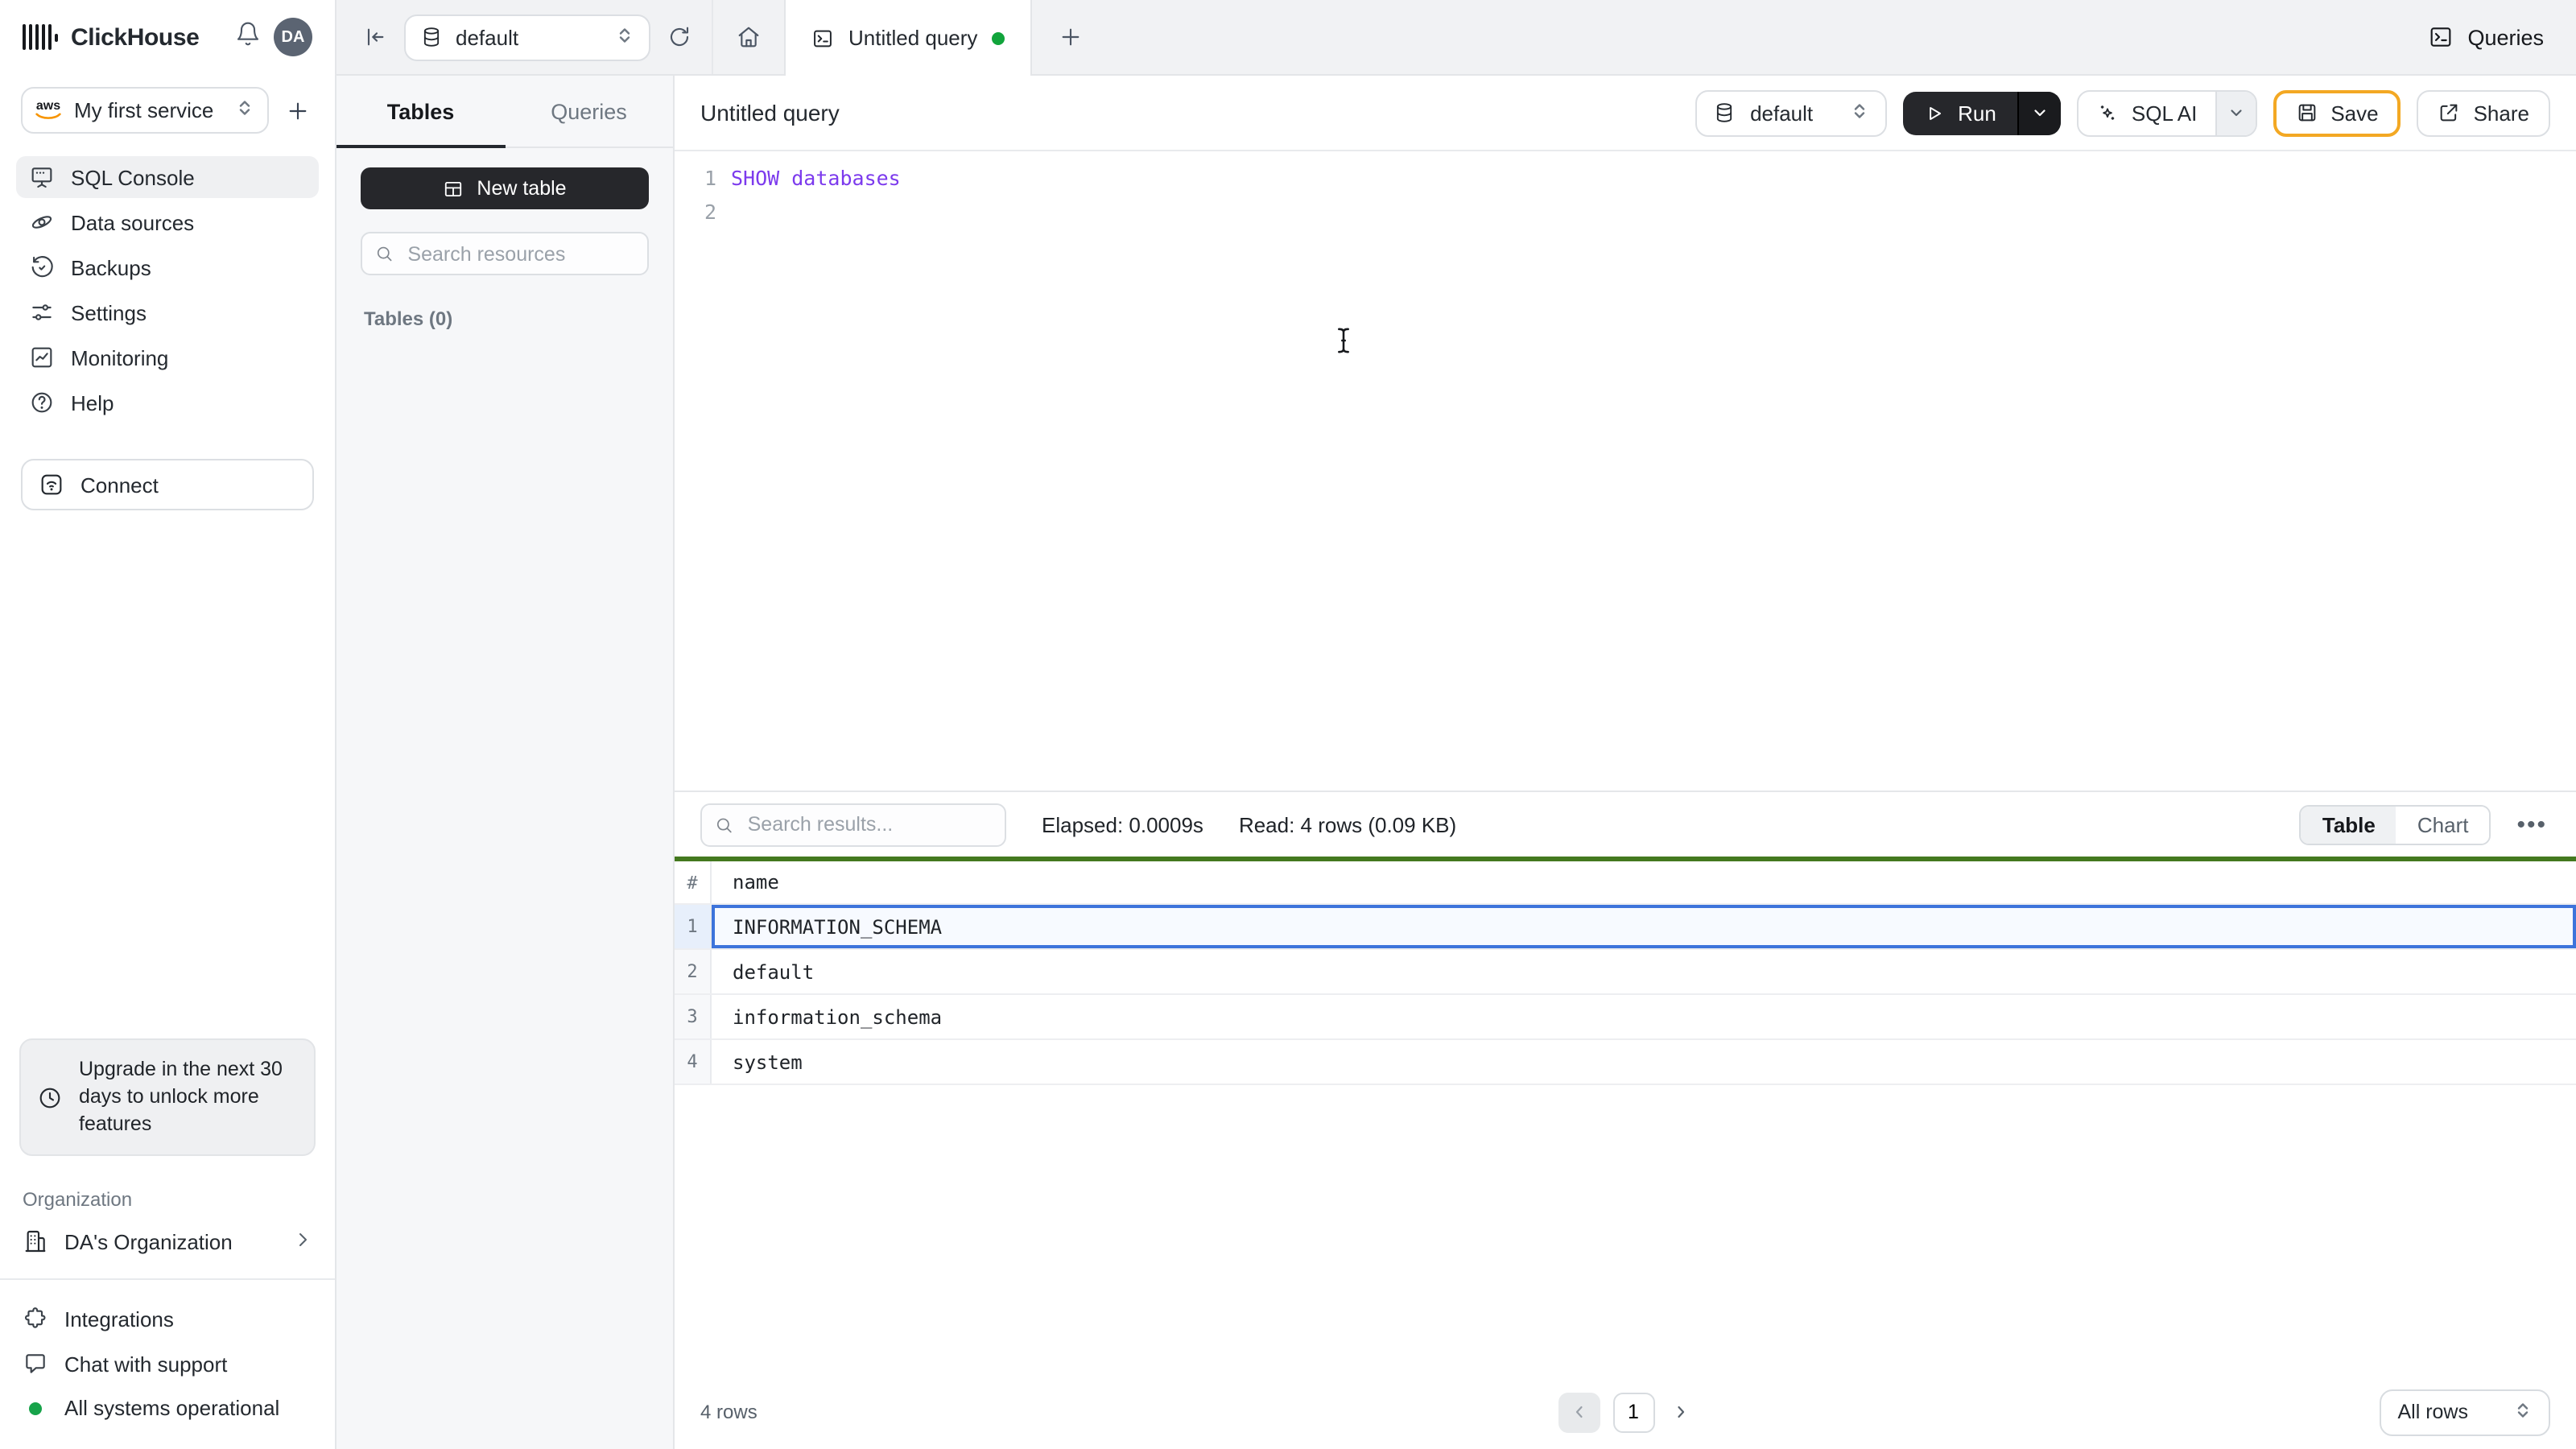 The image size is (2576, 1449). I want to click on table-row: 2 default, so click(1625, 972).